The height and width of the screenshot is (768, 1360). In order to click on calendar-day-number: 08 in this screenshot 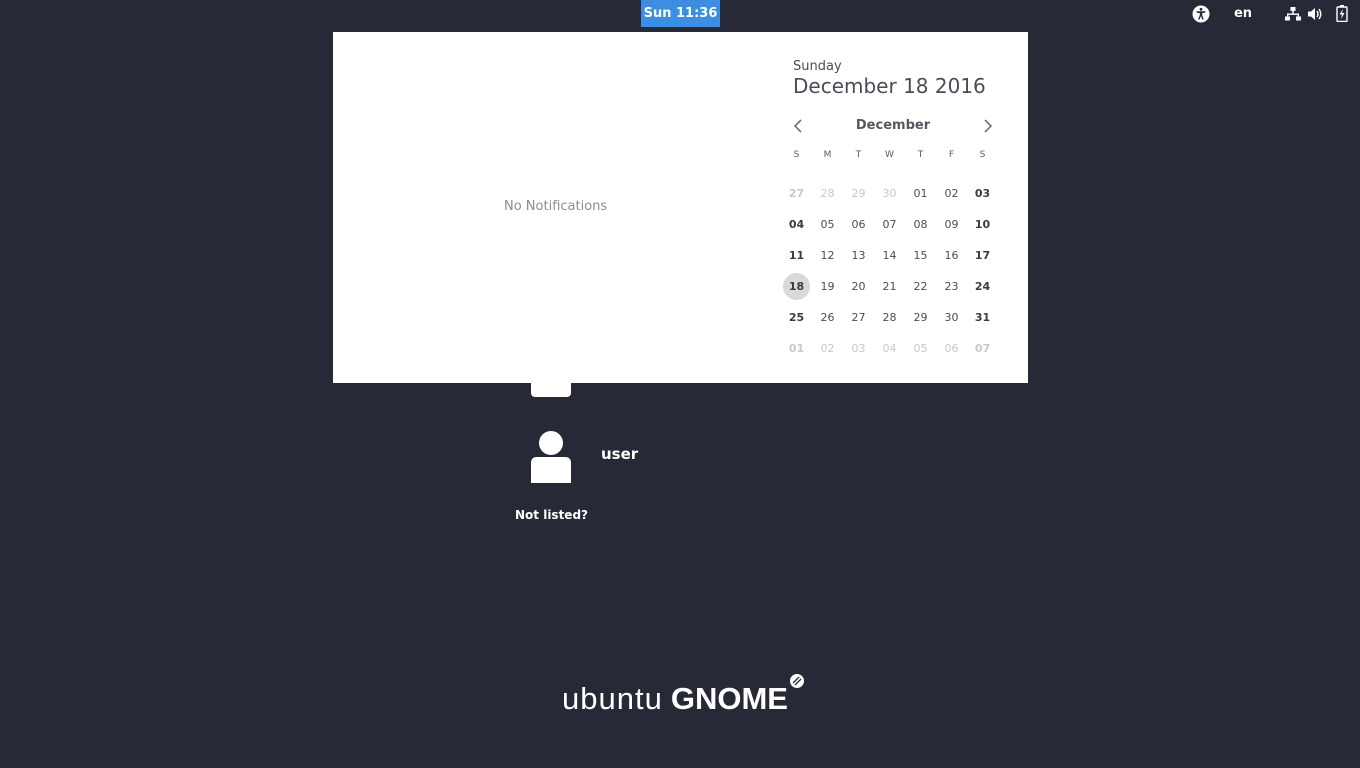, I will do `click(920, 224)`.